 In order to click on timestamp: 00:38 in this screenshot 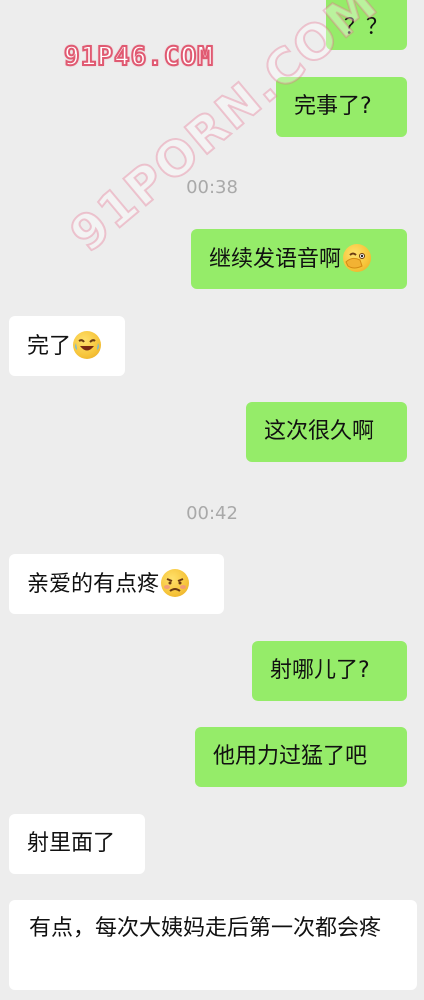, I will do `click(212, 187)`.